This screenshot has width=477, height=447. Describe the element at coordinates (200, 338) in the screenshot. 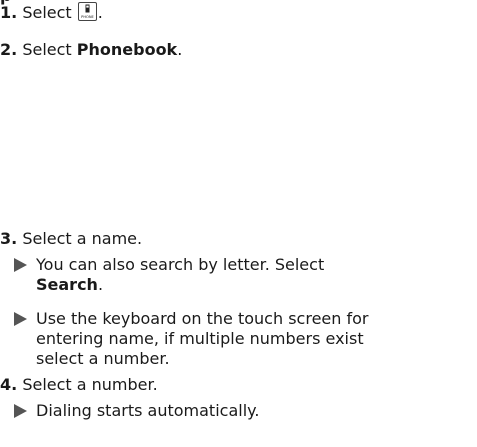

I see `note-line: entering name, if multiple numbers exist` at that location.